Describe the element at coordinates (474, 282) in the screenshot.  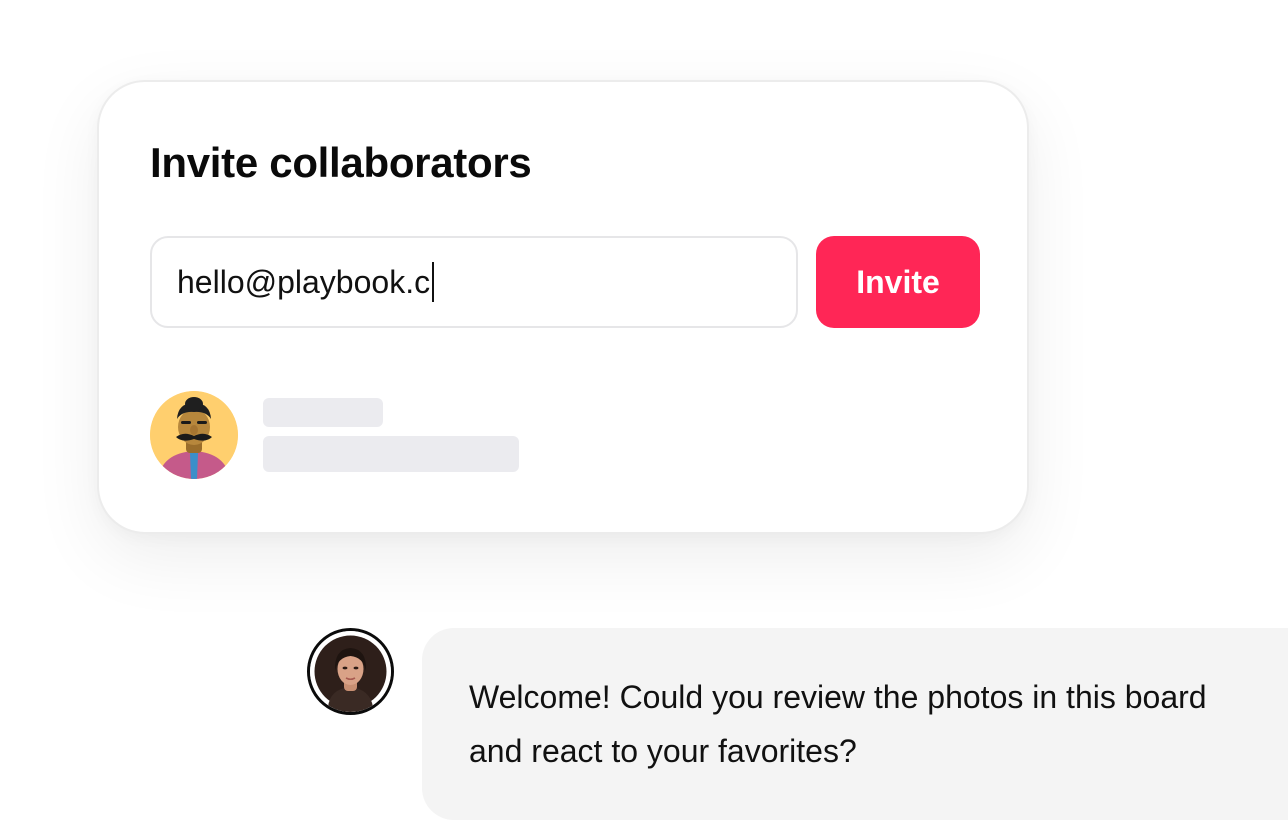
I see `email-field: hello@playbook.c` at that location.